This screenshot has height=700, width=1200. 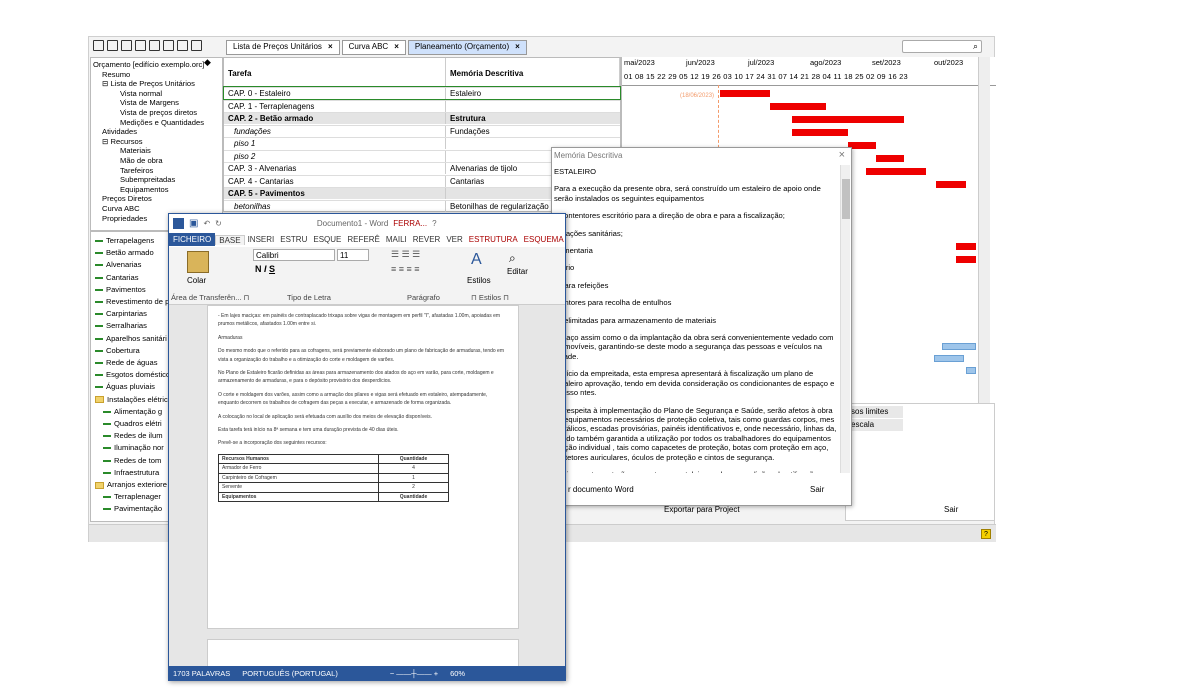 What do you see at coordinates (218, 223) in the screenshot?
I see `redo-icon: ↻` at bounding box center [218, 223].